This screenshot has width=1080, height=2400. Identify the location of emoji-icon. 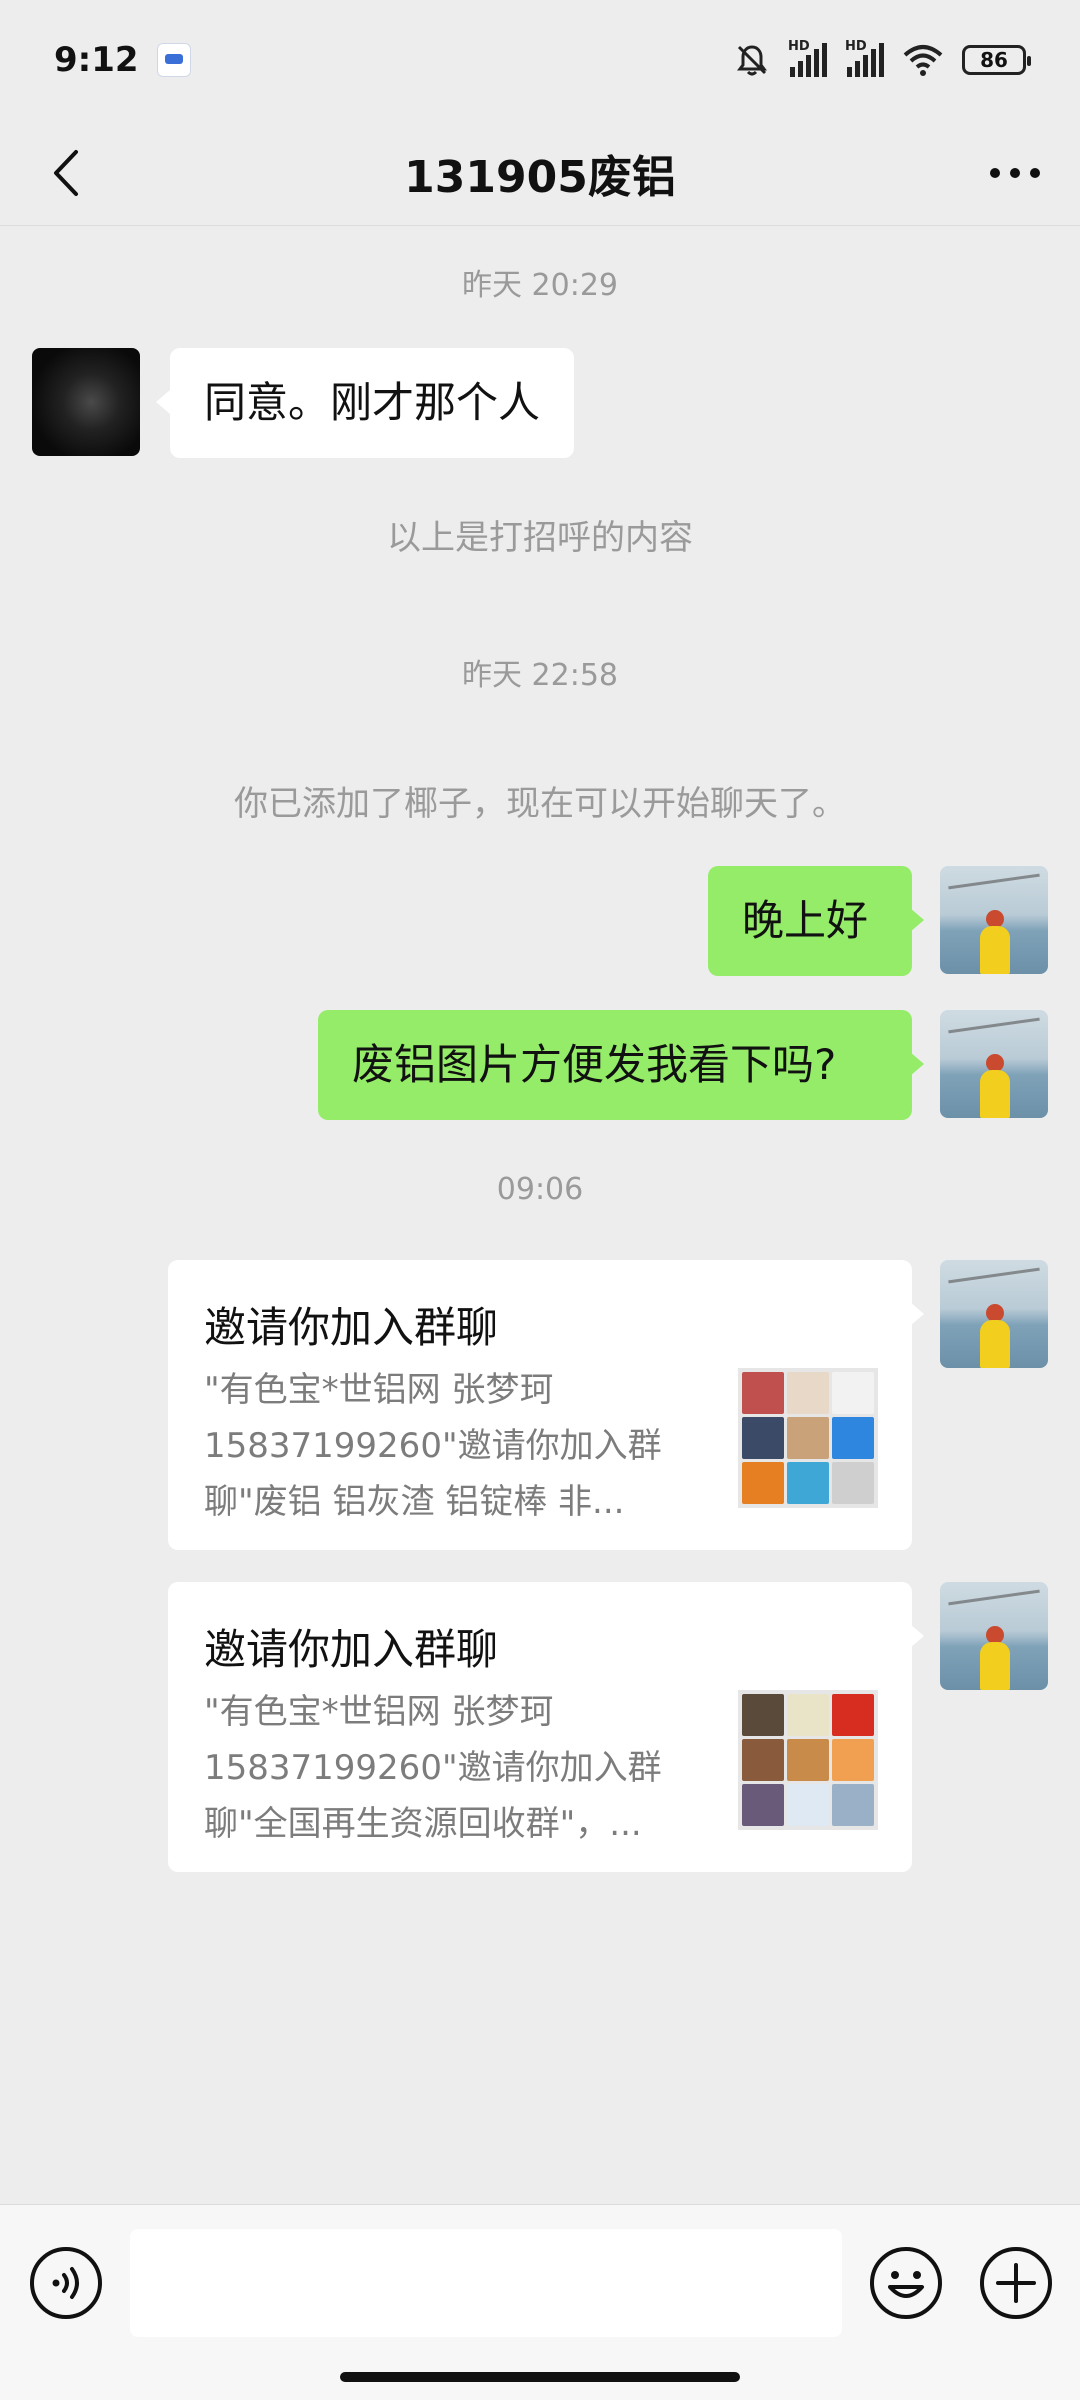
(906, 2283).